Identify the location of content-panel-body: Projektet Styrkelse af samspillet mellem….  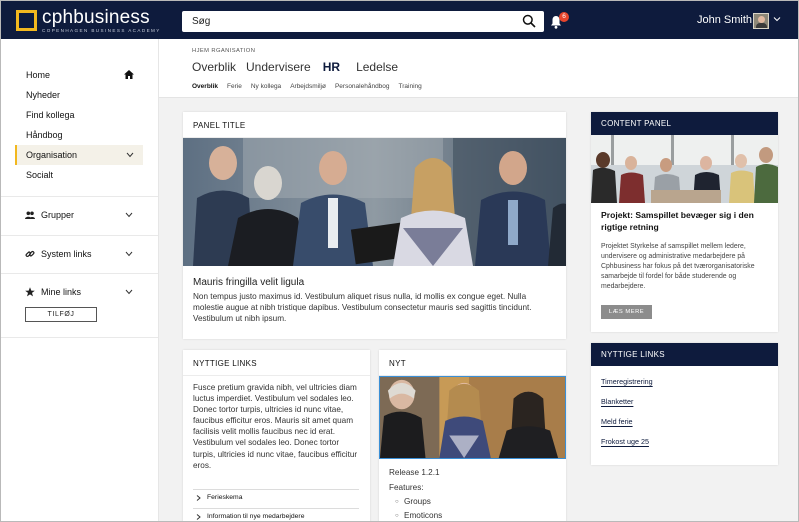
(678, 266).